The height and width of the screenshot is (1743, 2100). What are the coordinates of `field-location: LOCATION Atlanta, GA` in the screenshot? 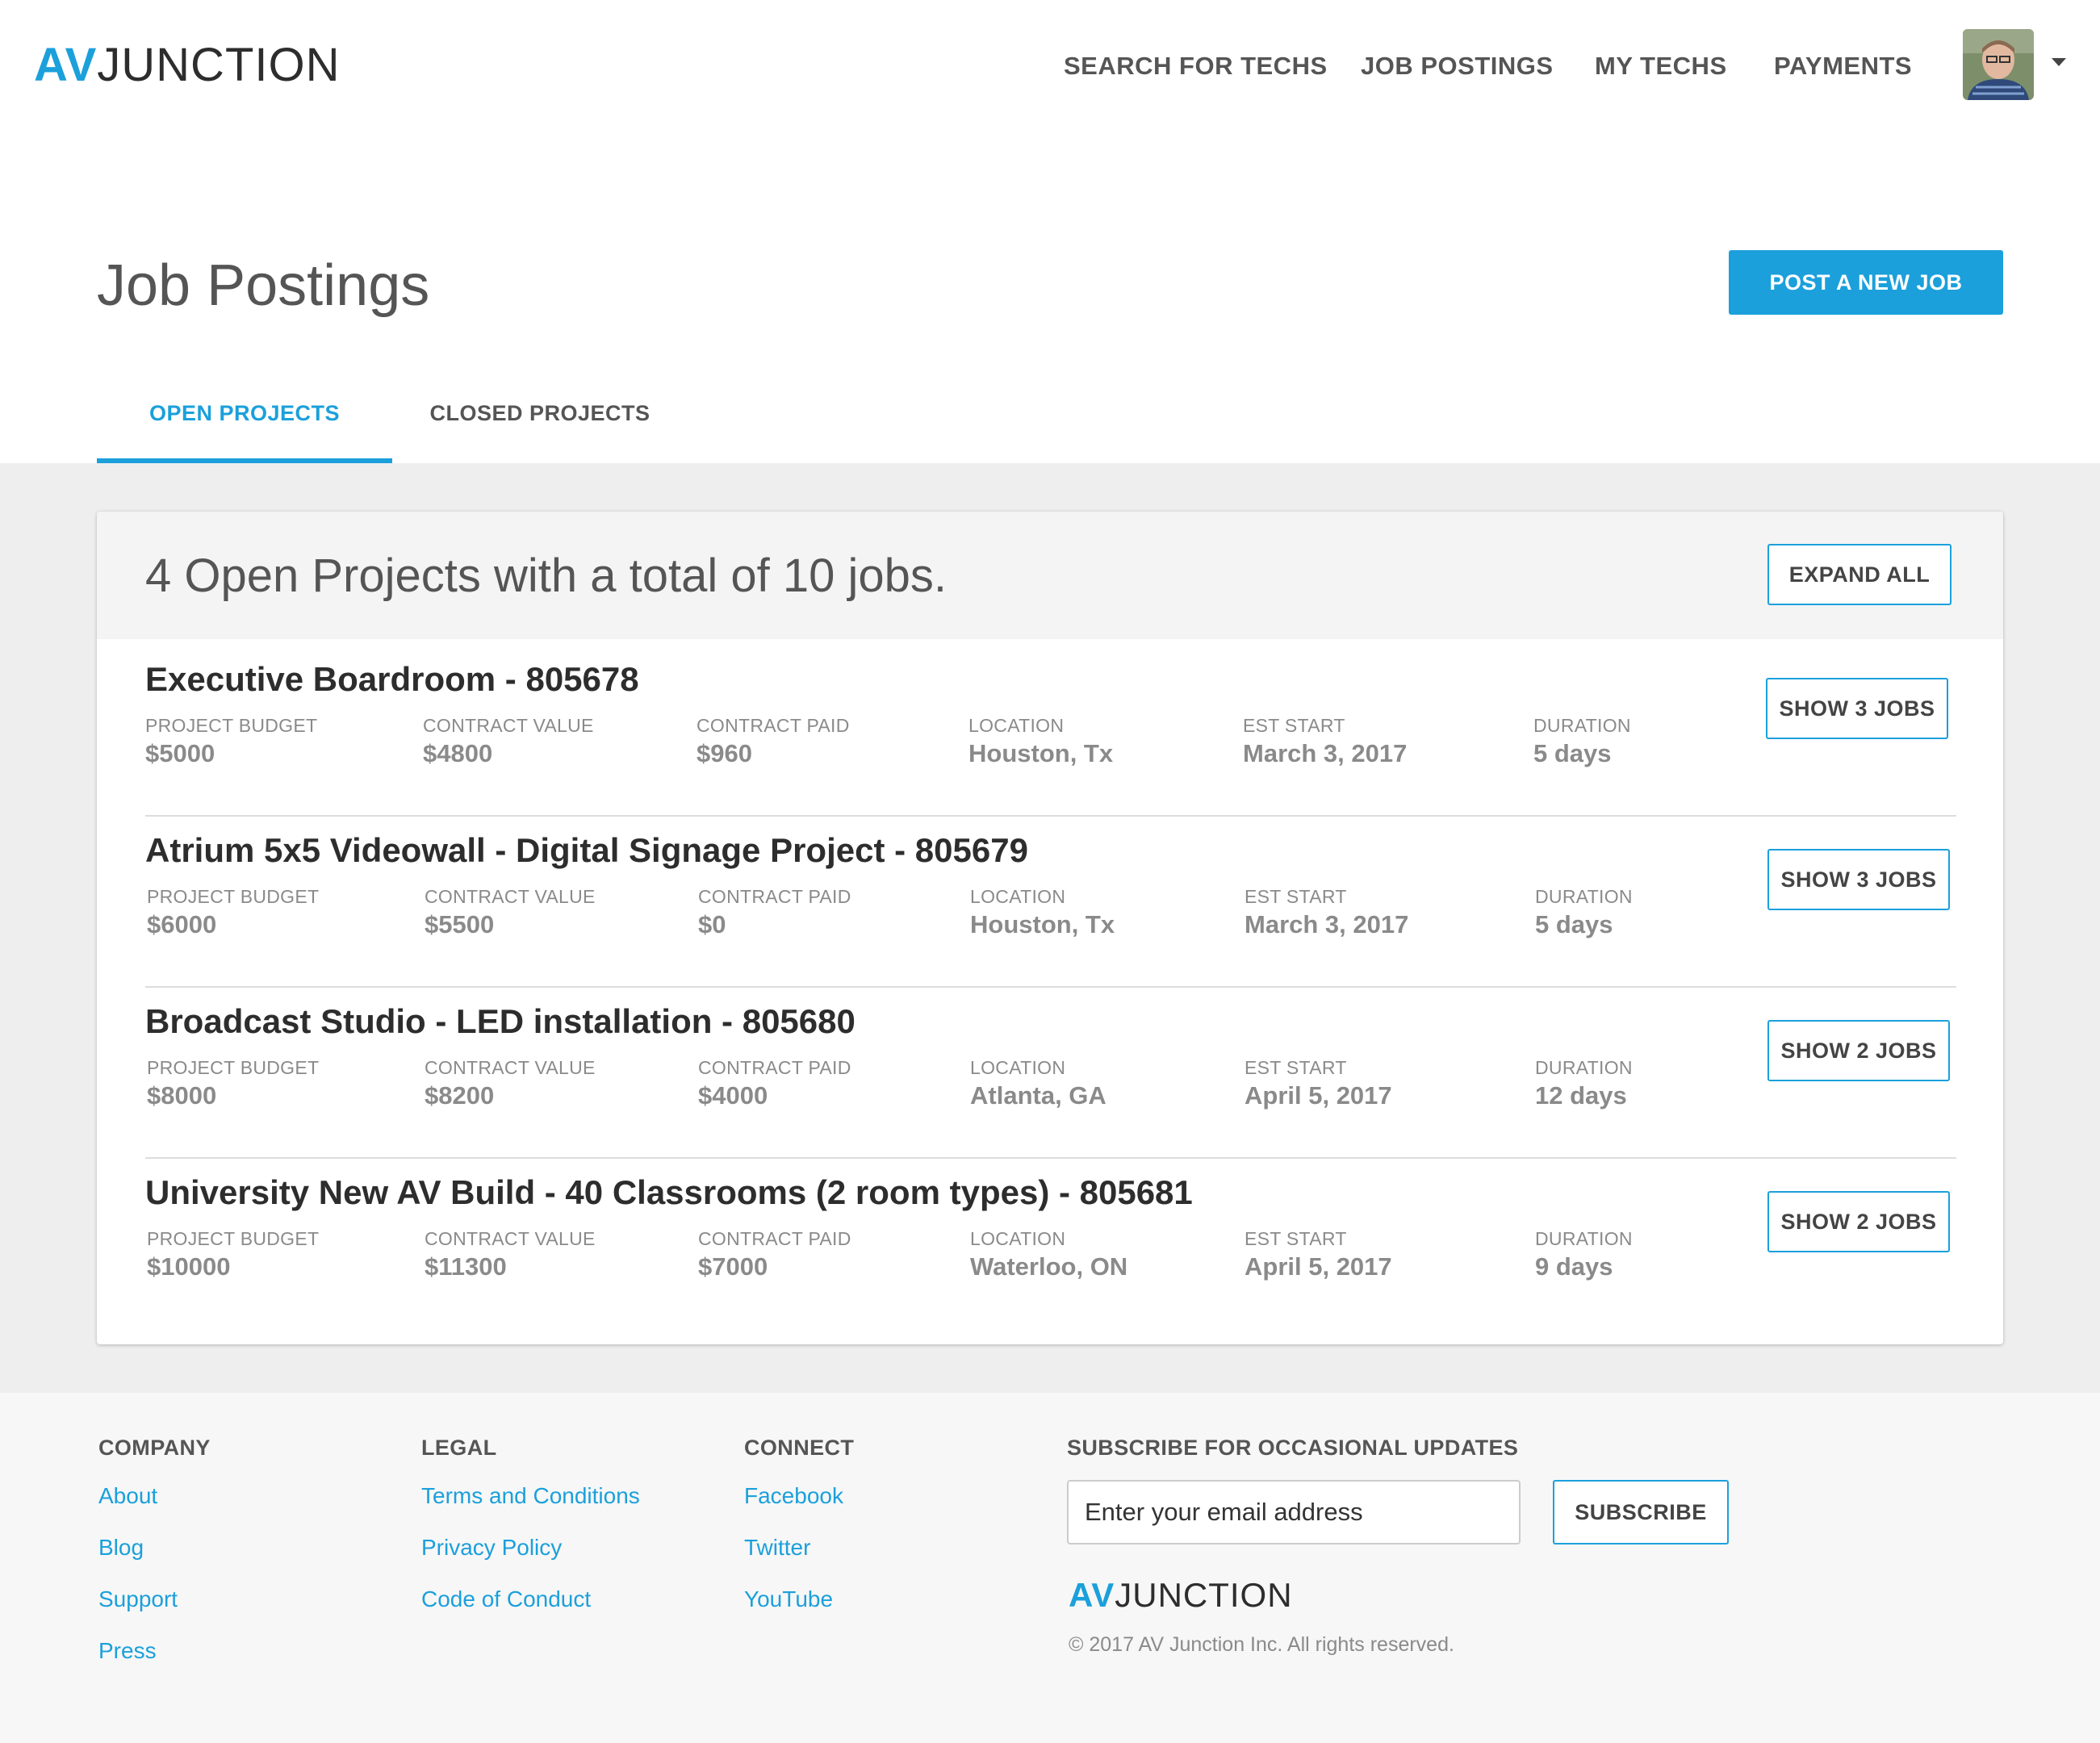 It's located at (1038, 1084).